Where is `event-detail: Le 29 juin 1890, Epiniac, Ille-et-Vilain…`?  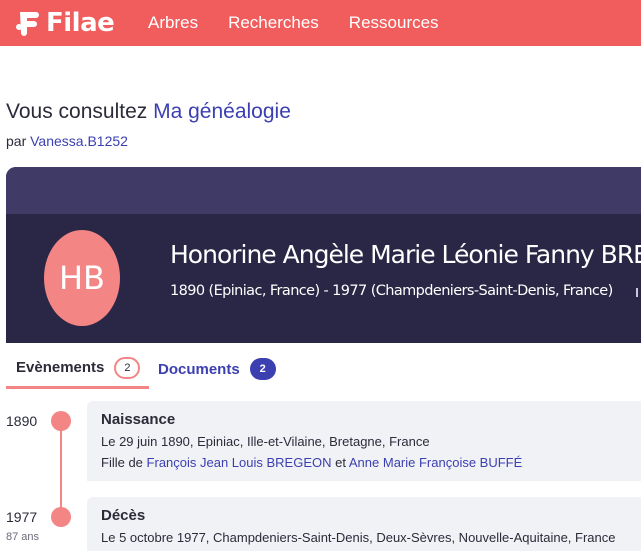 event-detail: Le 29 juin 1890, Epiniac, Ille-et-Vilain… is located at coordinates (265, 441).